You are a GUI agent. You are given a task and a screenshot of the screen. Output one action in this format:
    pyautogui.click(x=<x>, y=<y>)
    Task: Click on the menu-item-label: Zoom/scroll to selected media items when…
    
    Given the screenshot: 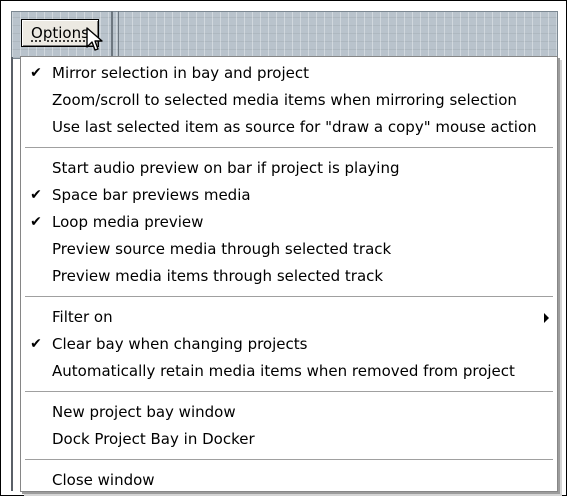 What is the action you would take?
    pyautogui.click(x=284, y=100)
    